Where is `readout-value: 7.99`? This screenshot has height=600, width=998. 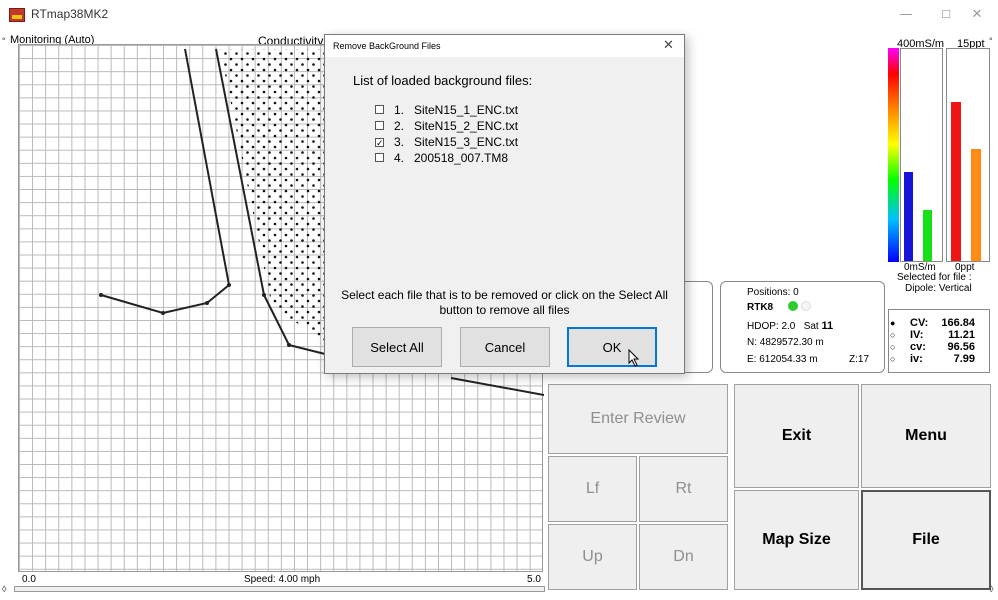
readout-value: 7.99 is located at coordinates (964, 359).